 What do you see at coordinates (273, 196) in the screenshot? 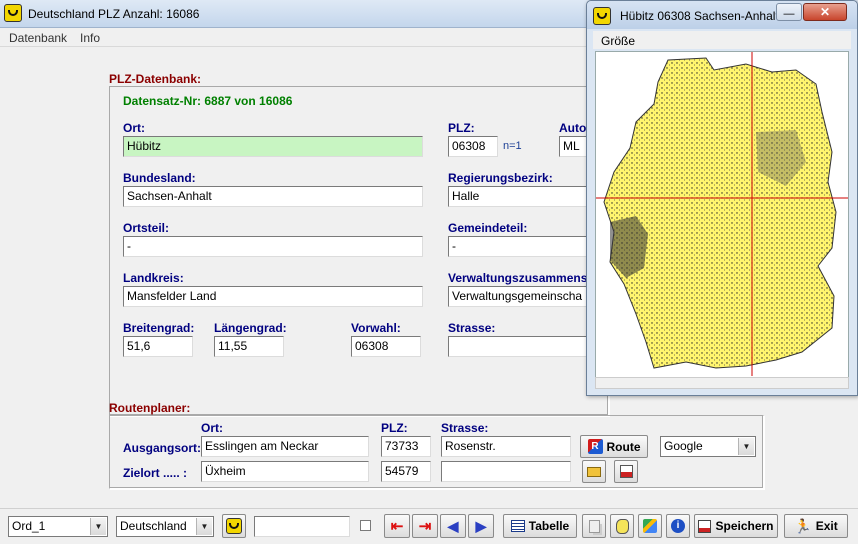
I see `bundesland-field: Sachsen-Anhalt` at bounding box center [273, 196].